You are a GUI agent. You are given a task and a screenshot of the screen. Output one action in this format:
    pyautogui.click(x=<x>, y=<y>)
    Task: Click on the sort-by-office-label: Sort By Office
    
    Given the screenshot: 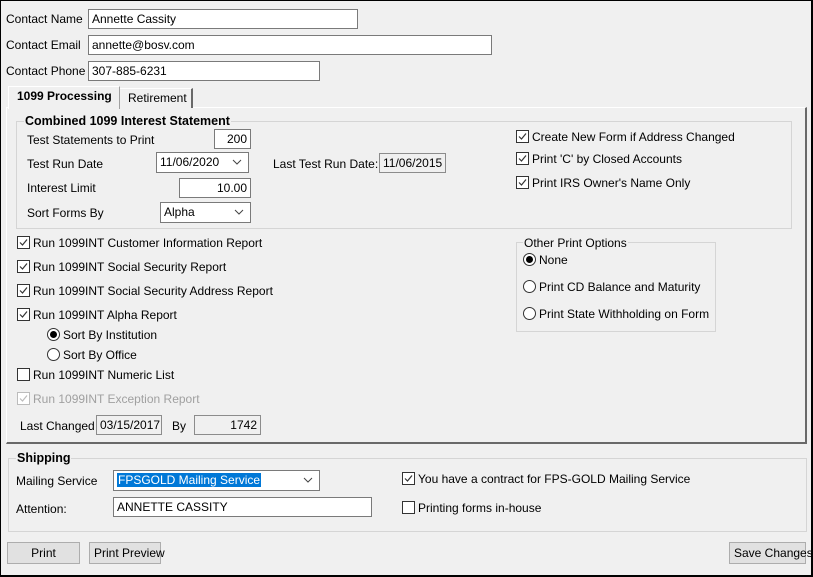 What is the action you would take?
    pyautogui.click(x=100, y=355)
    